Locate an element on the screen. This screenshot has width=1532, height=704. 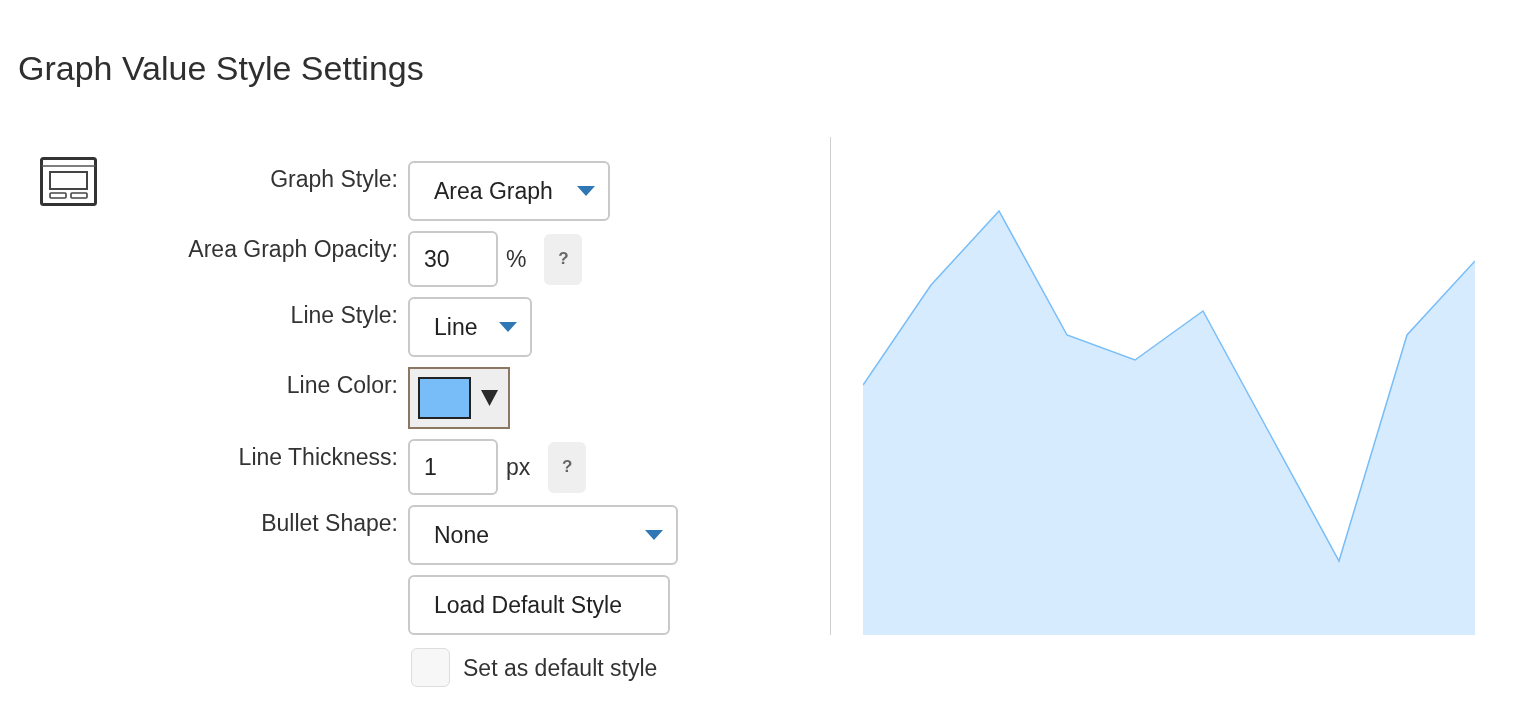
field-label: Area Graph Opacity: is located at coordinates (293, 249).